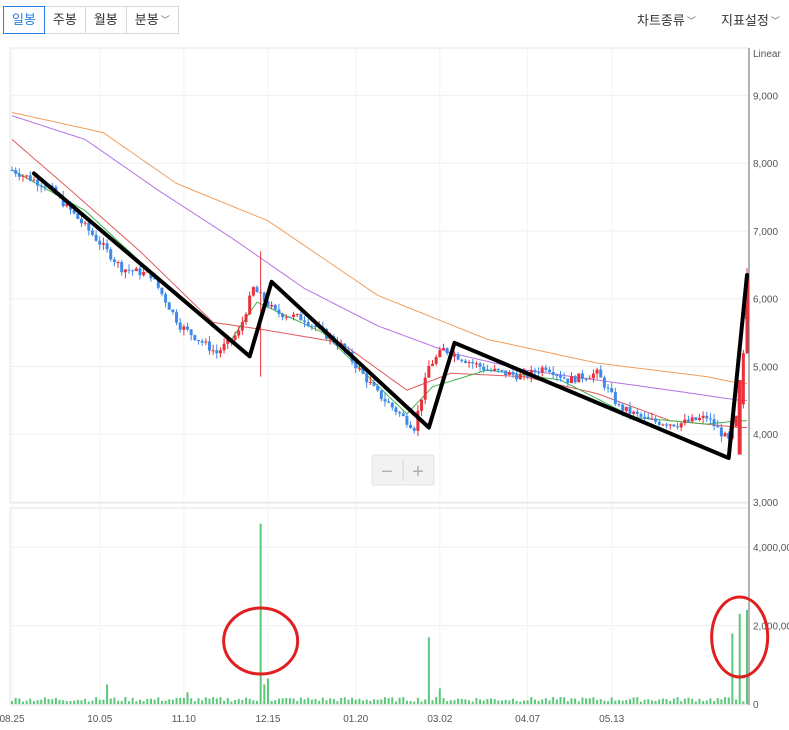 The height and width of the screenshot is (730, 789). What do you see at coordinates (64, 20) in the screenshot?
I see `tab-weekly: 주봉` at bounding box center [64, 20].